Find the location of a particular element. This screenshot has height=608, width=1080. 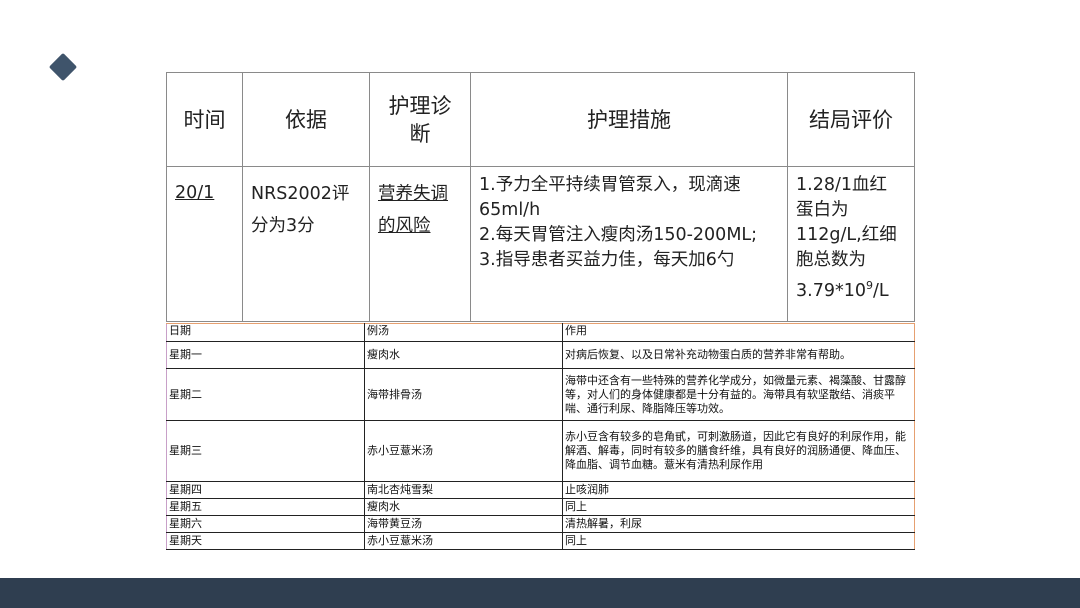

diagnosis-line1: 营养失调 is located at coordinates (413, 194).